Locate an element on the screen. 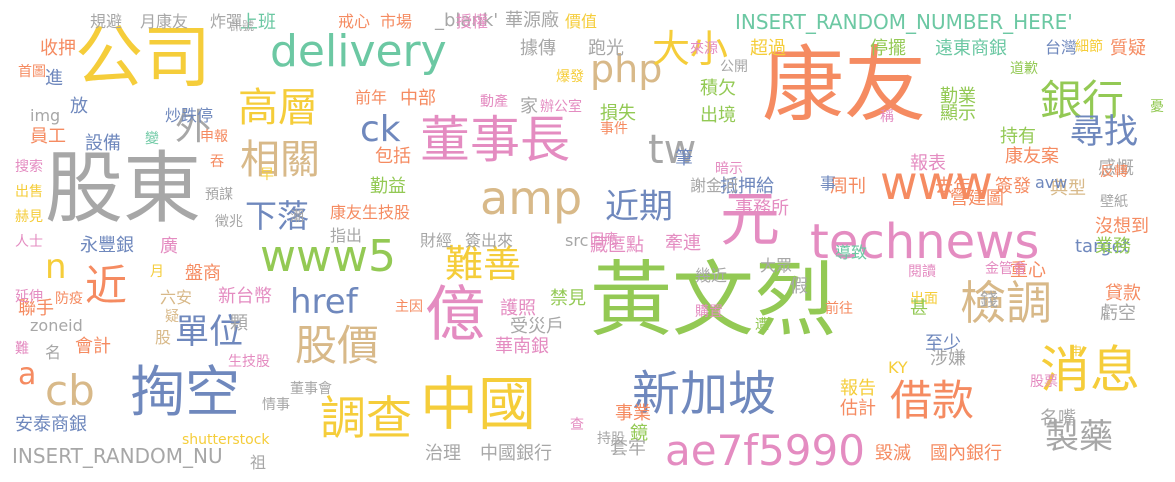 Image resolution: width=1175 pixels, height=482 pixels. cloud-word: 安泰商銀 is located at coordinates (51, 424).